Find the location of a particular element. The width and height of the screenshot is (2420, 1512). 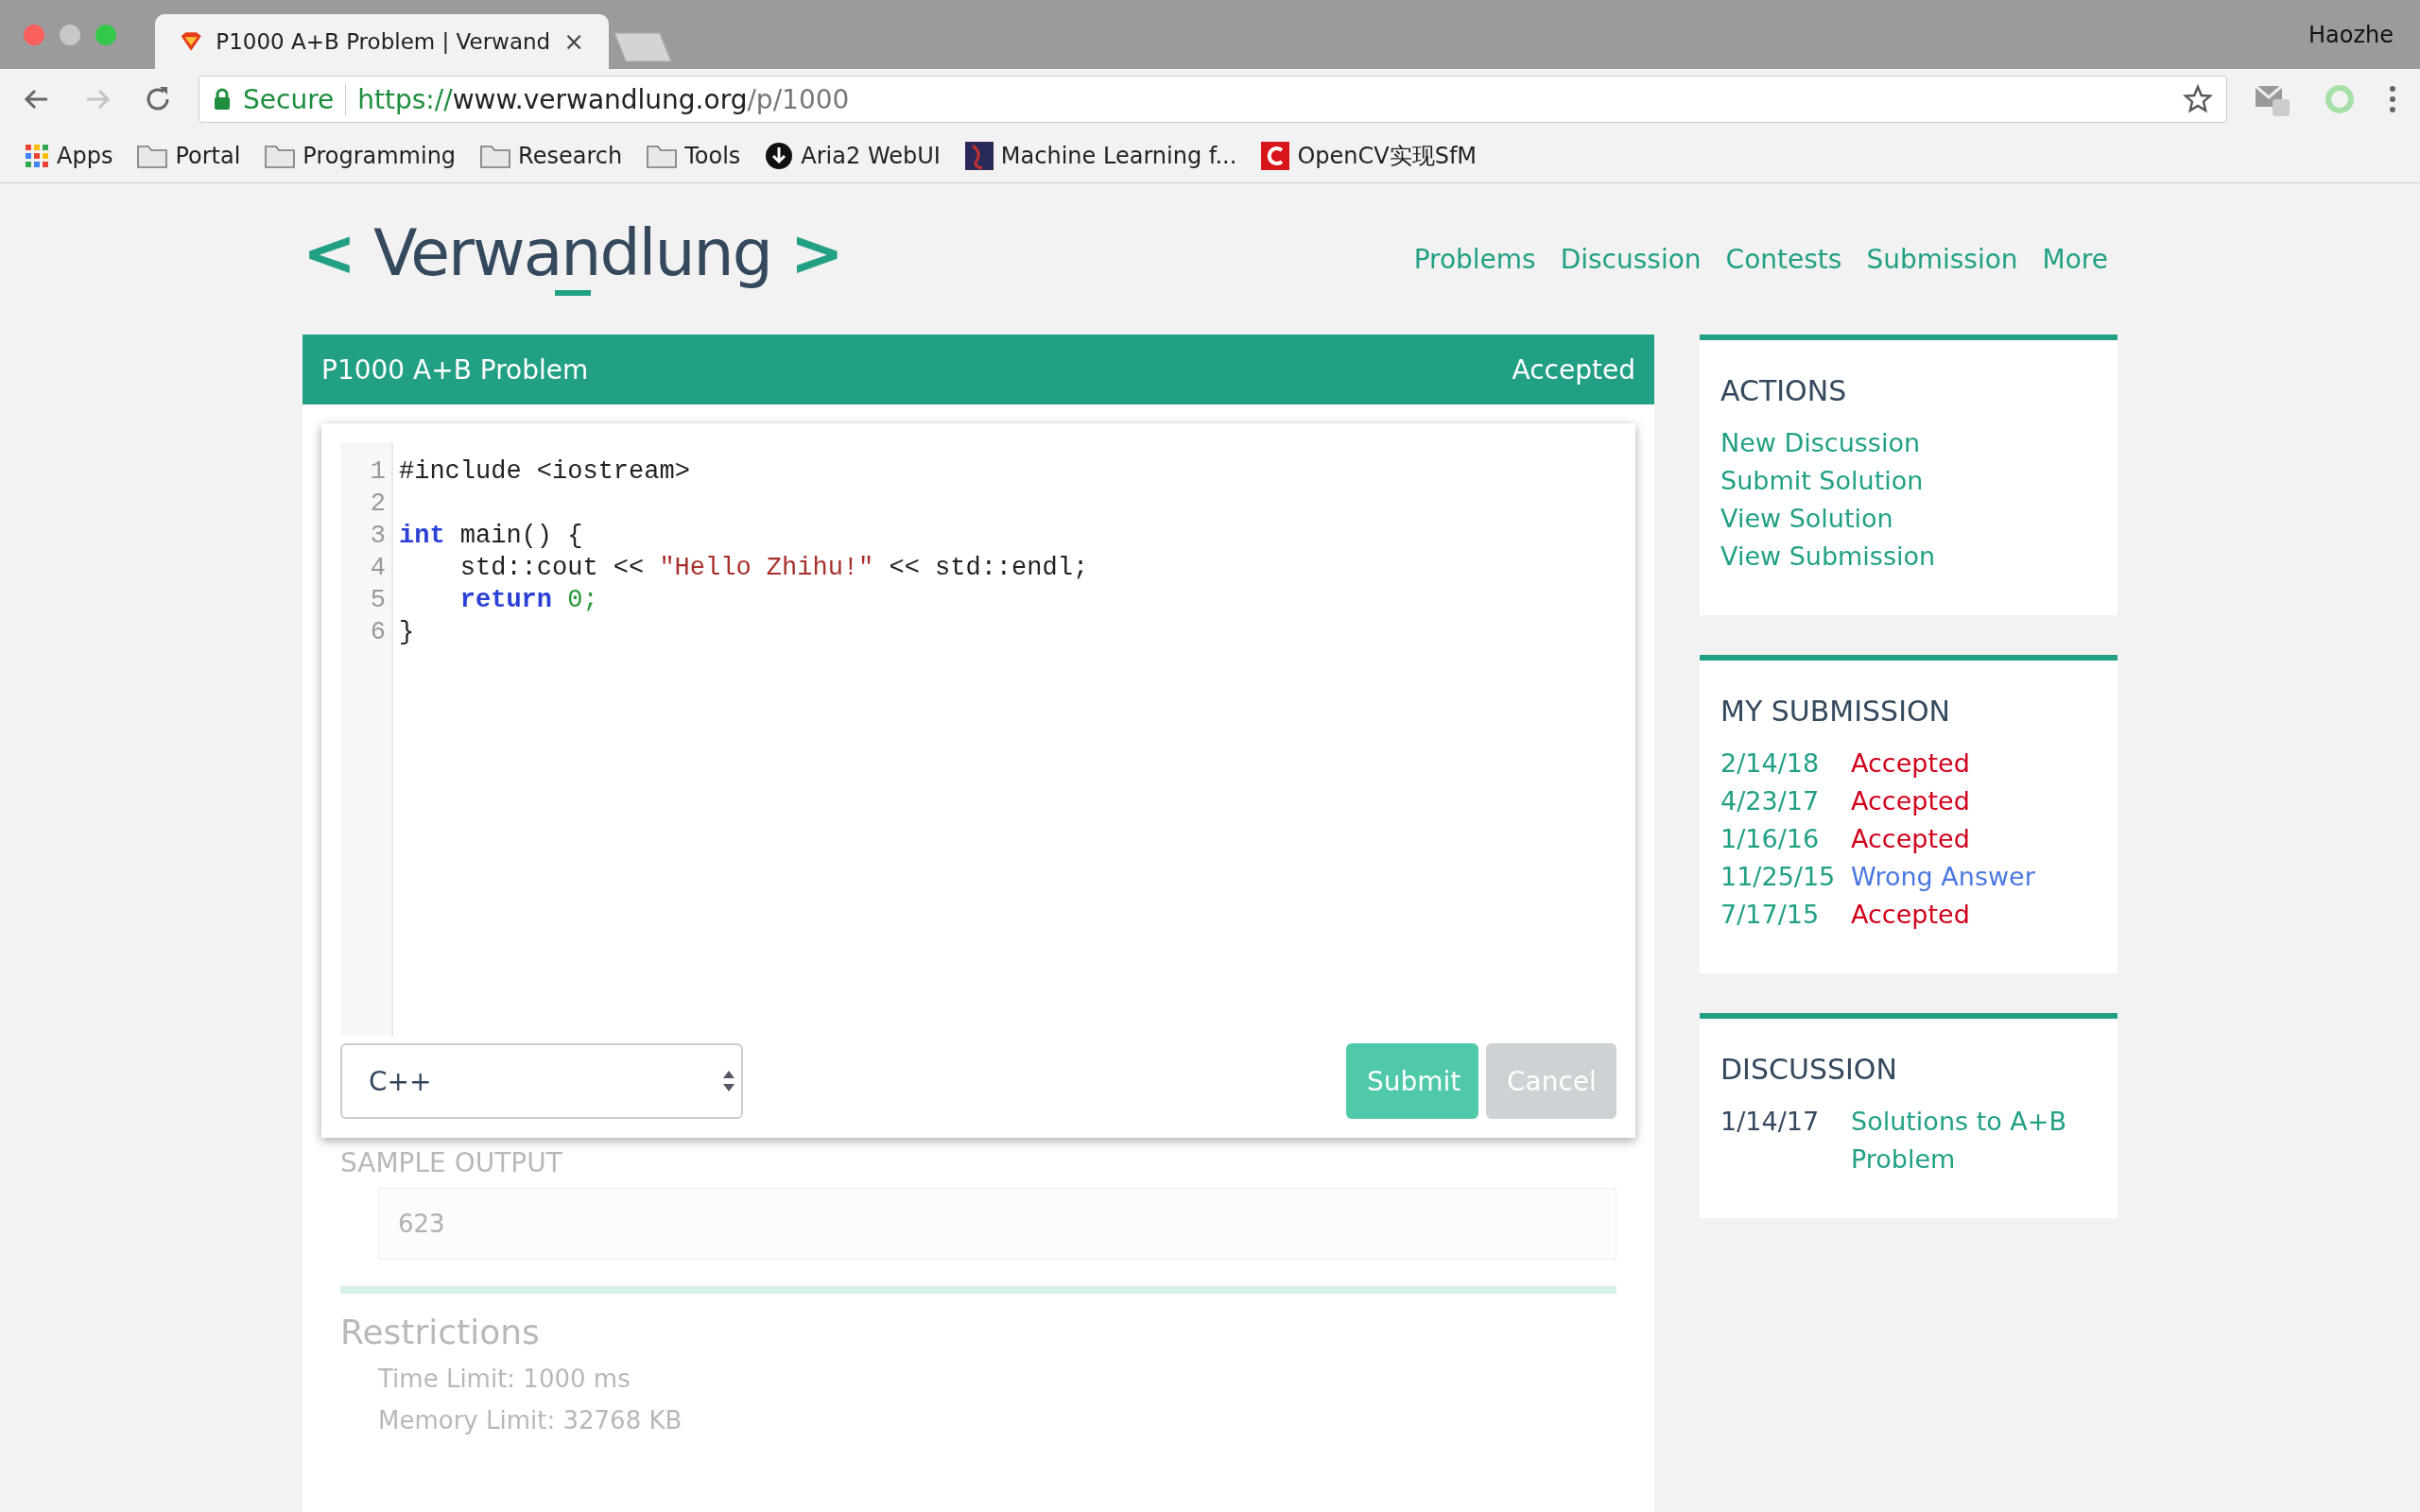

action-link: New Discussion is located at coordinates (1908, 443).